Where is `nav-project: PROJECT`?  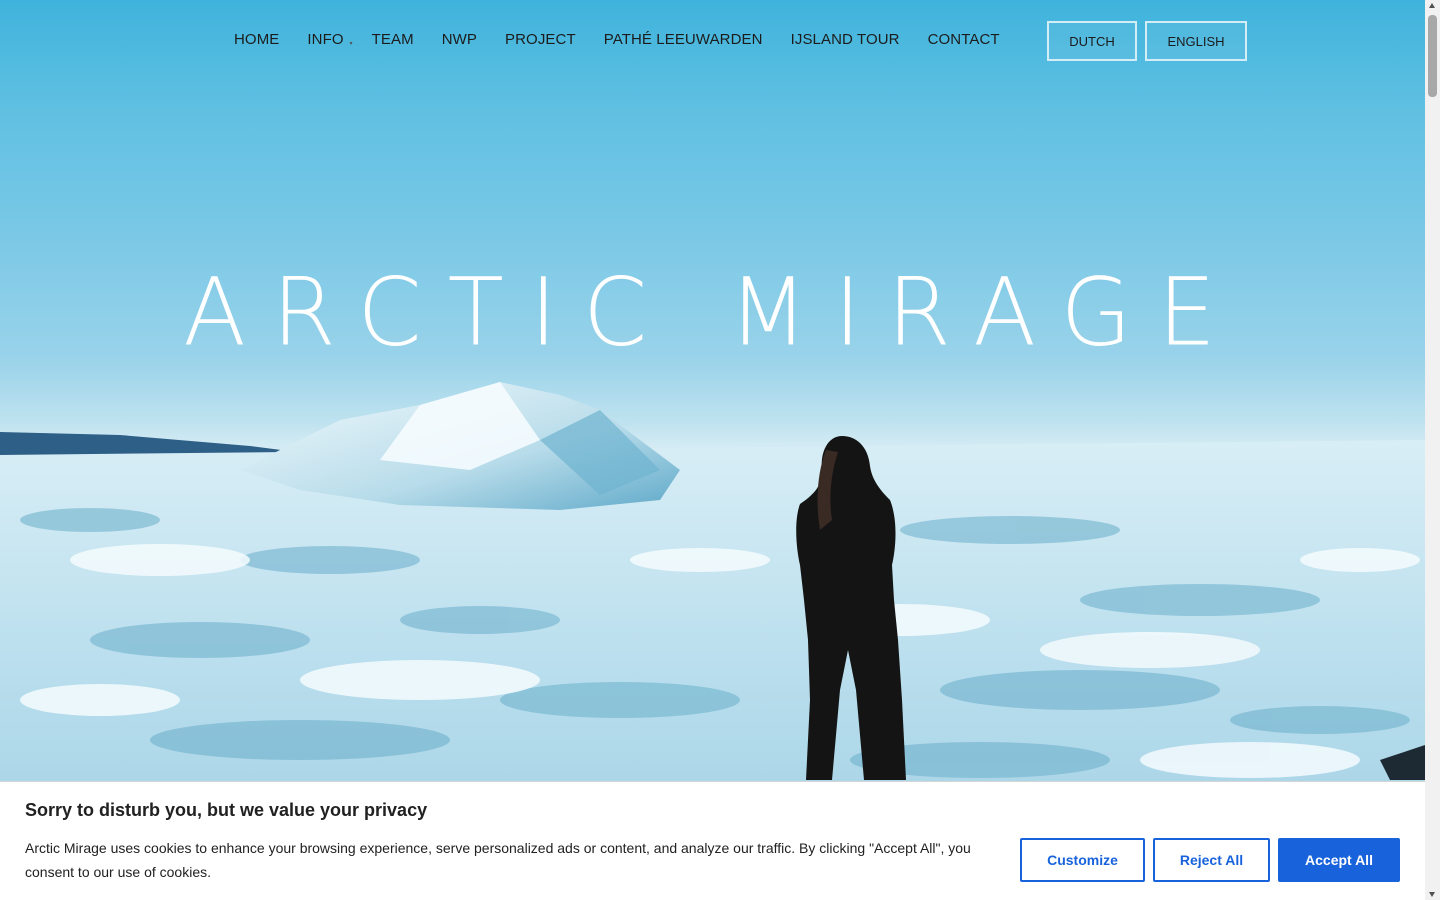
nav-project: PROJECT is located at coordinates (540, 40).